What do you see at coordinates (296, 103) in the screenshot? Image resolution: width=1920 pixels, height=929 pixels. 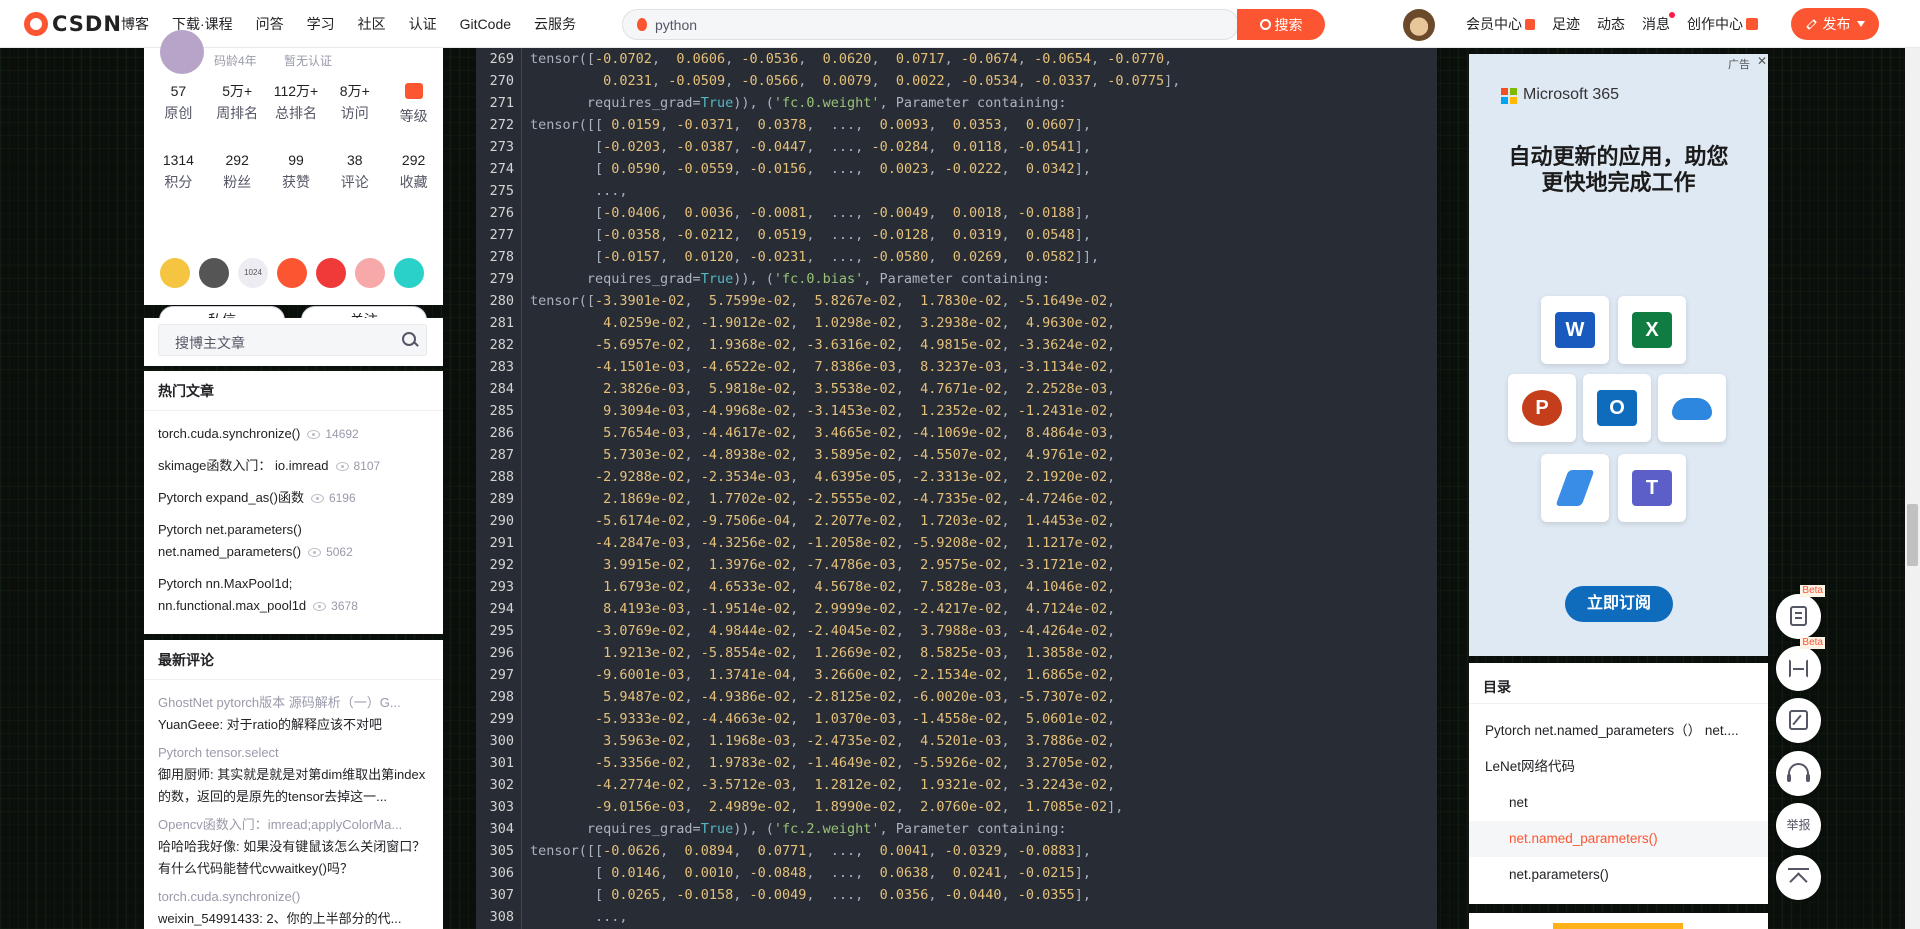 I see `stat-total-rank: 112万+ 总排名` at bounding box center [296, 103].